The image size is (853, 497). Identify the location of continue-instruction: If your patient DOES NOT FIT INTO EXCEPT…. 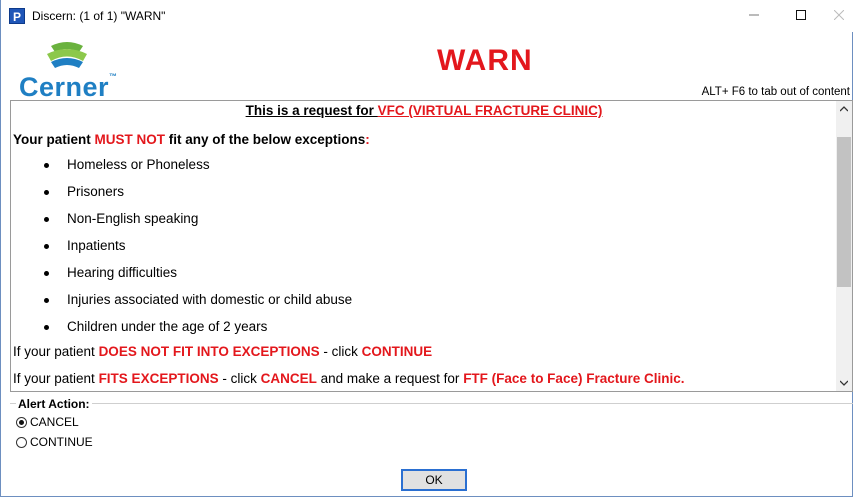
(222, 351).